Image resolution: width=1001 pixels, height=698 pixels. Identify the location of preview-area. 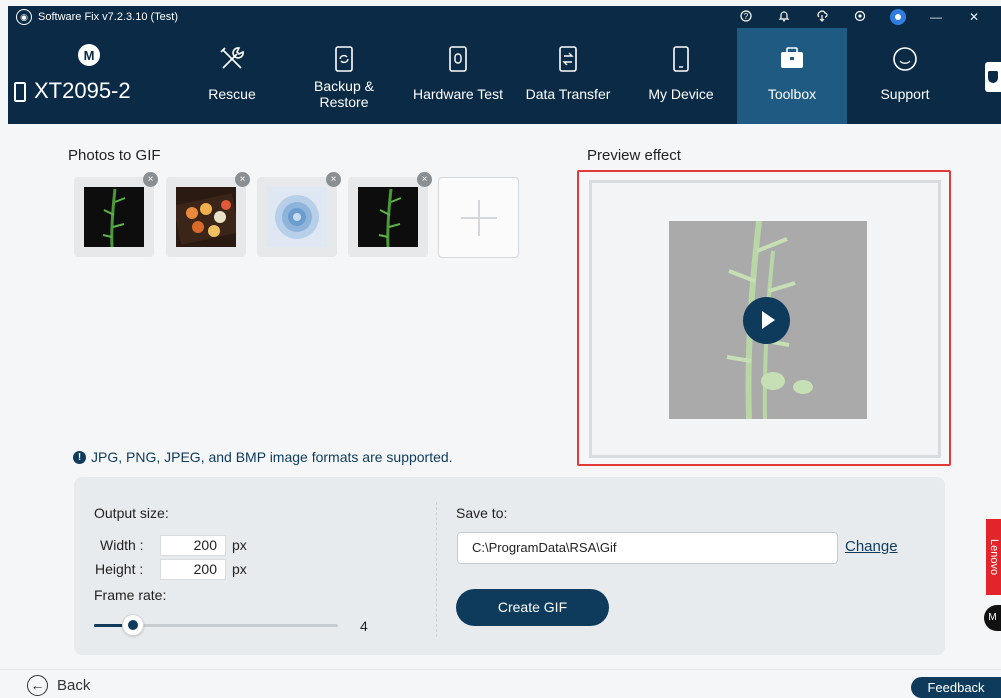
(765, 319).